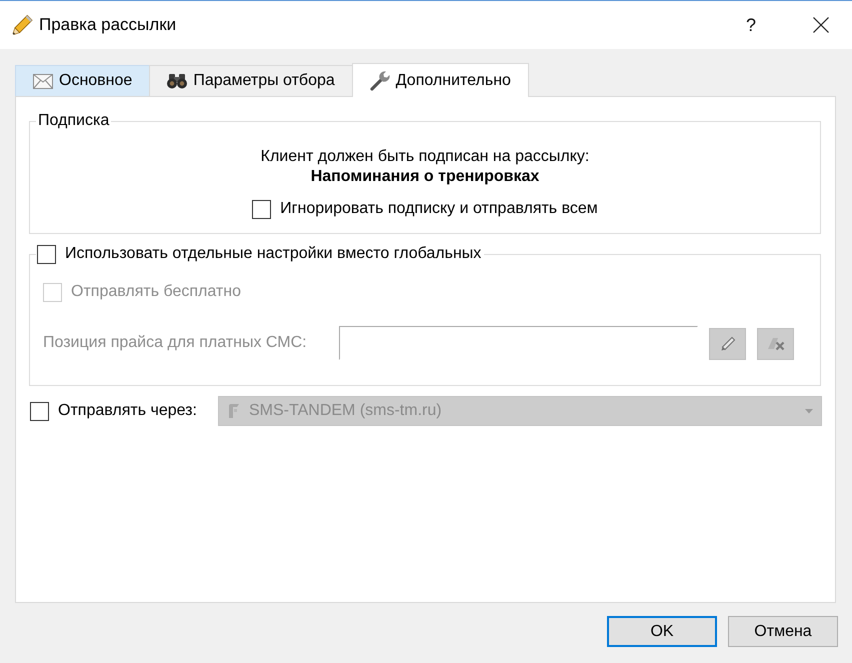 This screenshot has width=852, height=663. I want to click on subscription-message: Клиент должен быть подписан на рассылку:, so click(425, 157).